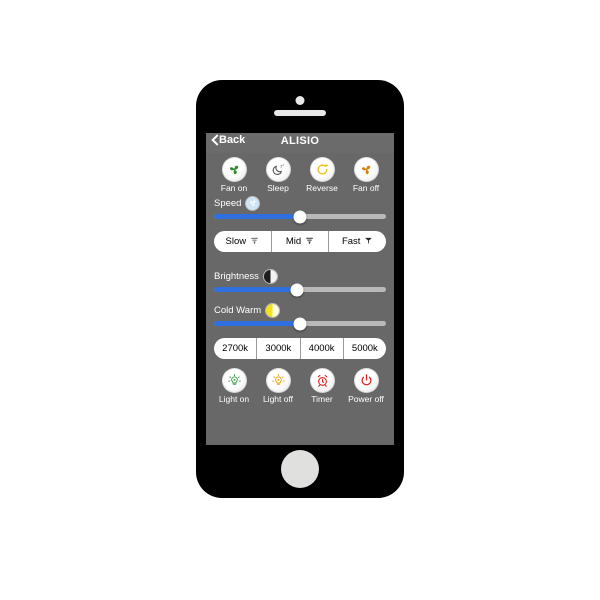  Describe the element at coordinates (300, 113) in the screenshot. I see `earpiece-speaker` at that location.